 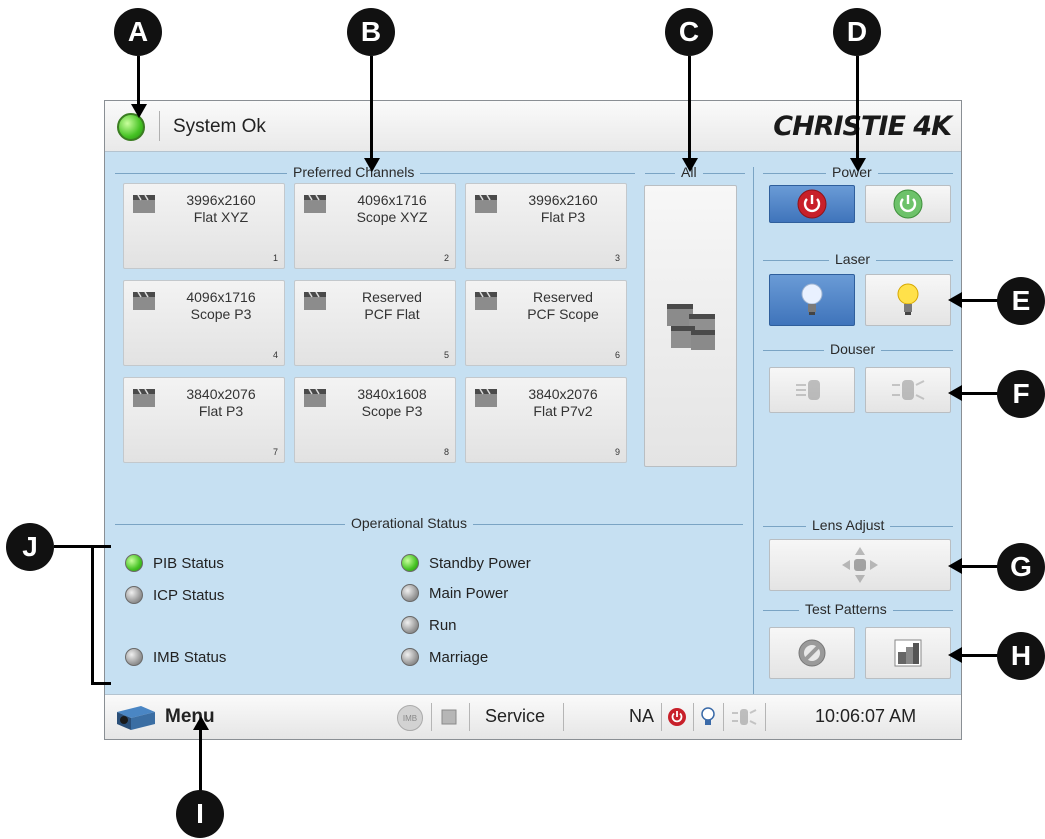 What do you see at coordinates (812, 653) in the screenshot?
I see `no-test-pattern-button` at bounding box center [812, 653].